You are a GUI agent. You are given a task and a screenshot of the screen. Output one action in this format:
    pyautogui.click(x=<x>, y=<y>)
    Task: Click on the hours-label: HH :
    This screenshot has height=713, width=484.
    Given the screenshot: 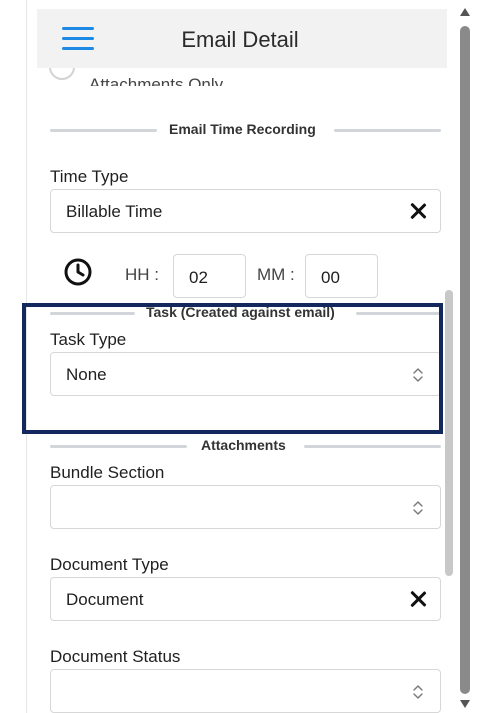 What is the action you would take?
    pyautogui.click(x=142, y=274)
    